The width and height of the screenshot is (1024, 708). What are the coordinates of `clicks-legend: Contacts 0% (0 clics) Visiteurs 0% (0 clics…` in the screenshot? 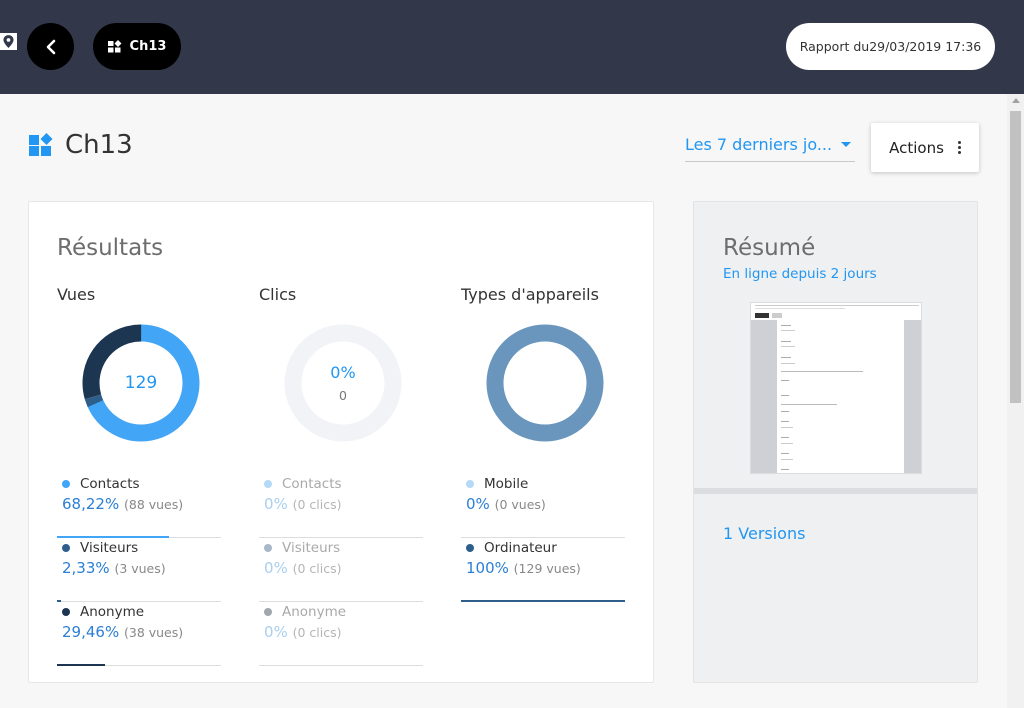 It's located at (341, 570).